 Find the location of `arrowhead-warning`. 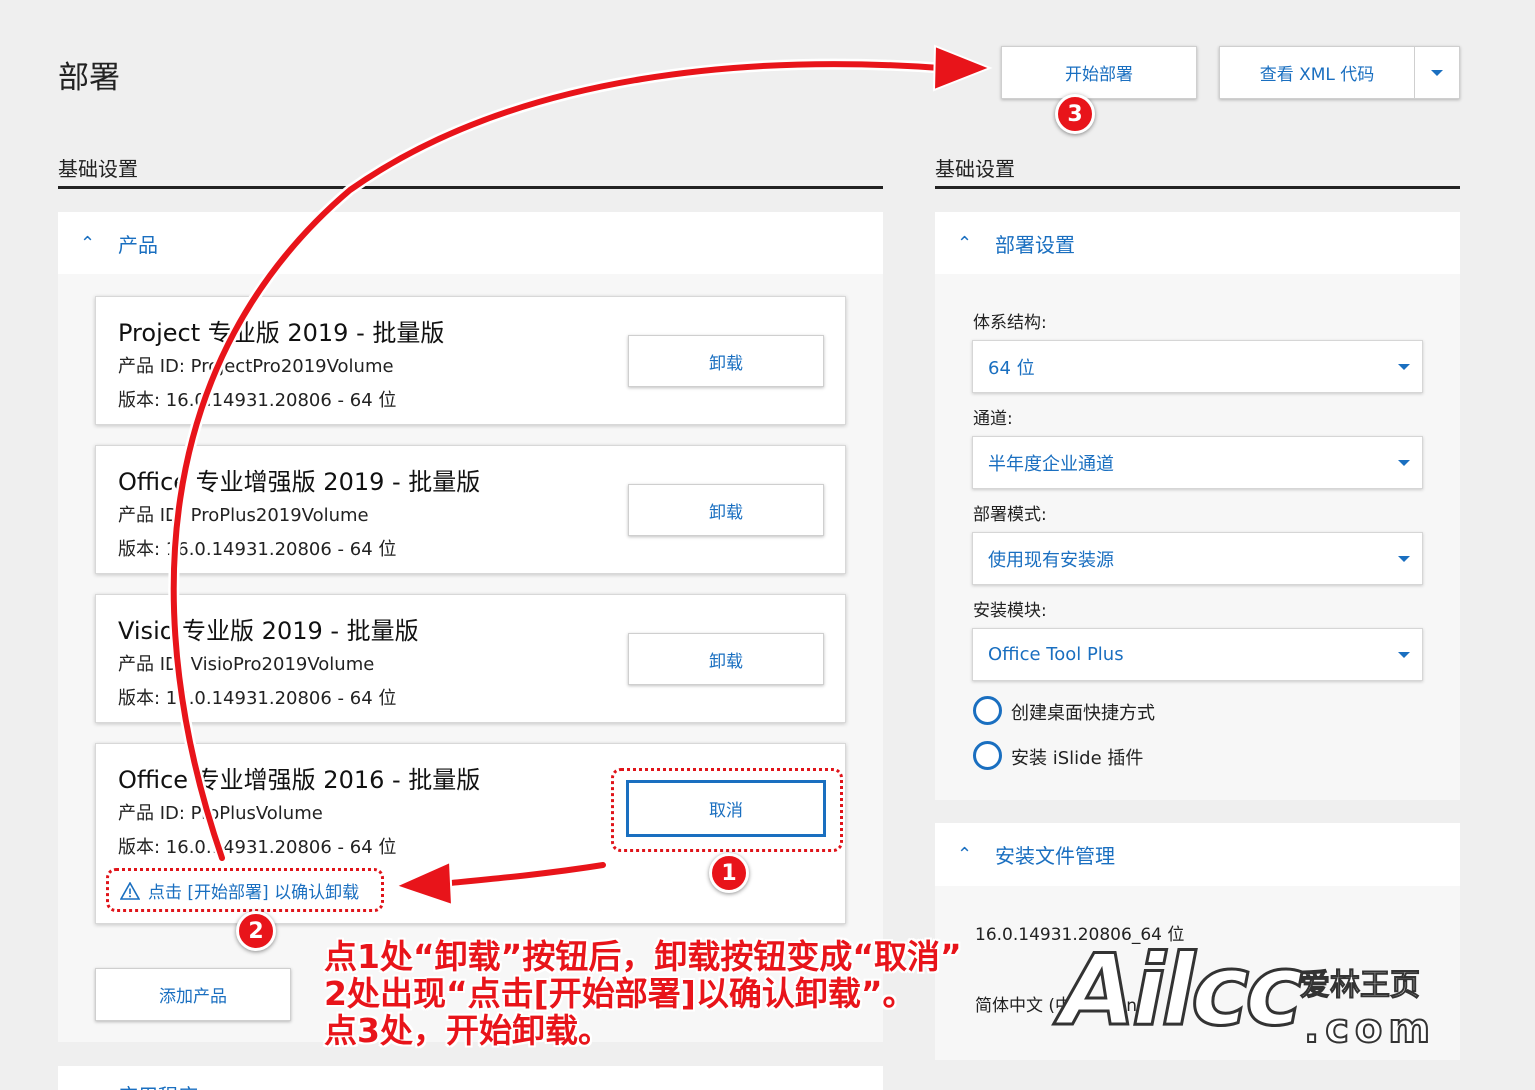

arrowhead-warning is located at coordinates (423, 883).